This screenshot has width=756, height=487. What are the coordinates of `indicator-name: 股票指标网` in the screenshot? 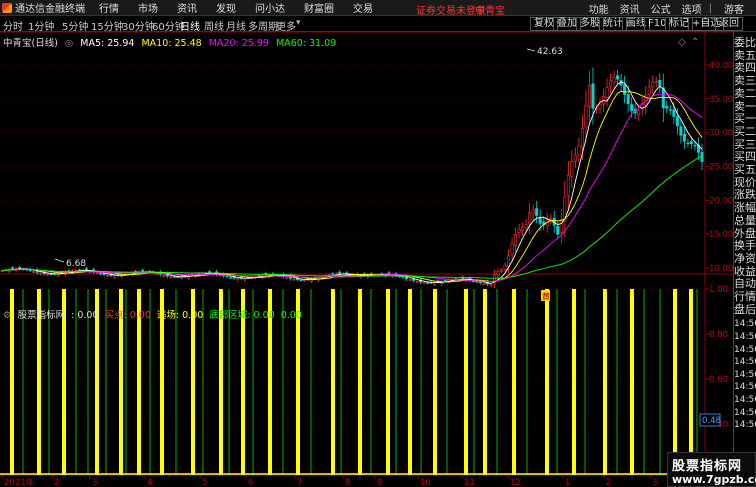 It's located at (42, 315).